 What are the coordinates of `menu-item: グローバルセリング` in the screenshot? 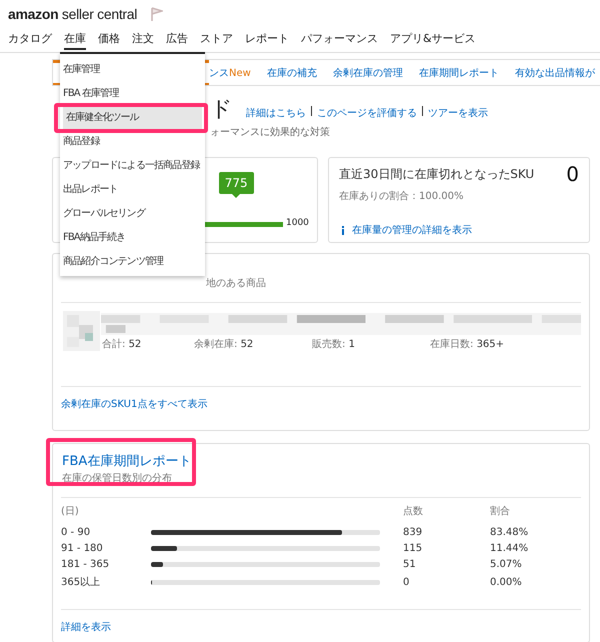 It's located at (132, 214).